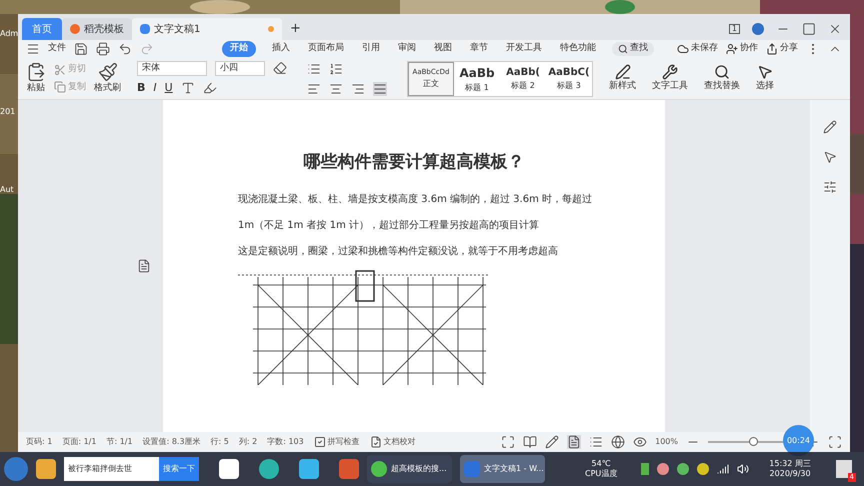 This screenshot has height=486, width=864. What do you see at coordinates (187, 88) in the screenshot?
I see `text-color-icon` at bounding box center [187, 88].